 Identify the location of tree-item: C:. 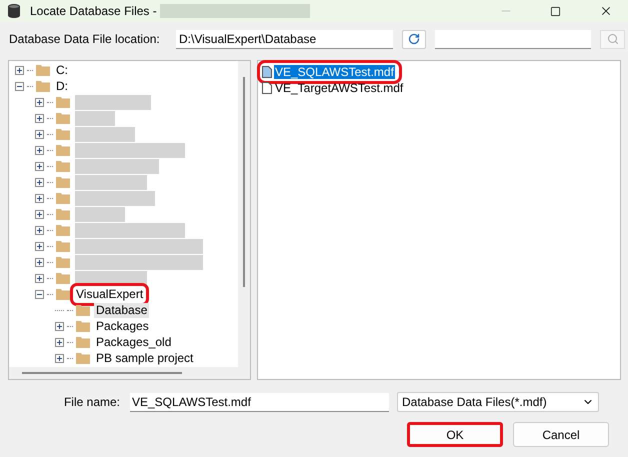
(62, 70).